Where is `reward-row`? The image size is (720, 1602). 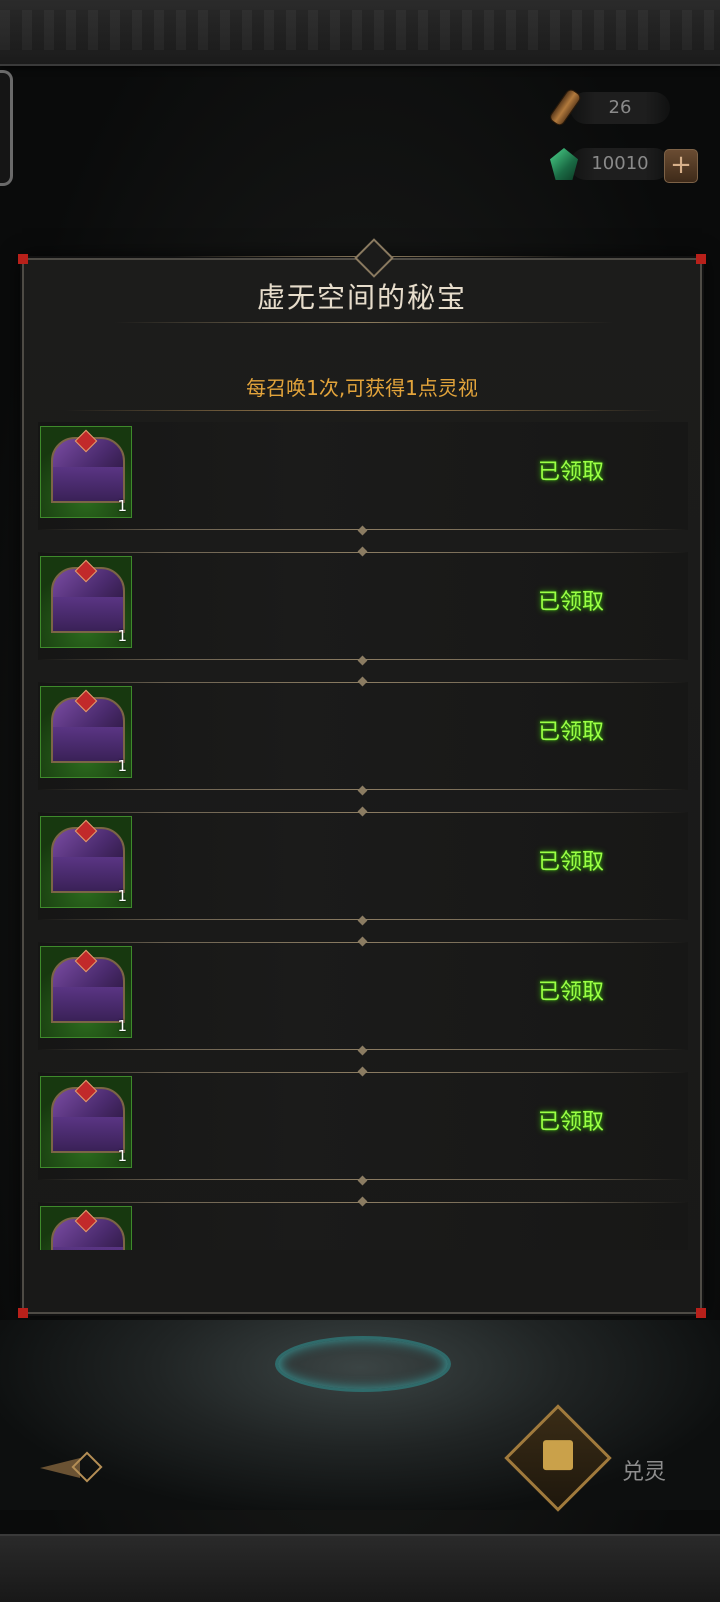 reward-row is located at coordinates (363, 1223).